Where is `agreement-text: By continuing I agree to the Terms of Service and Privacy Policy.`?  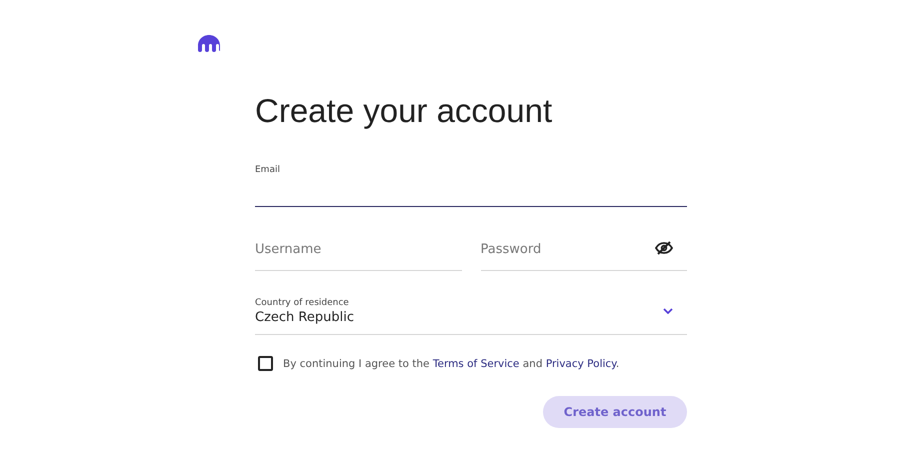
agreement-text: By continuing I agree to the Terms of Service and Privacy Policy. is located at coordinates (451, 364).